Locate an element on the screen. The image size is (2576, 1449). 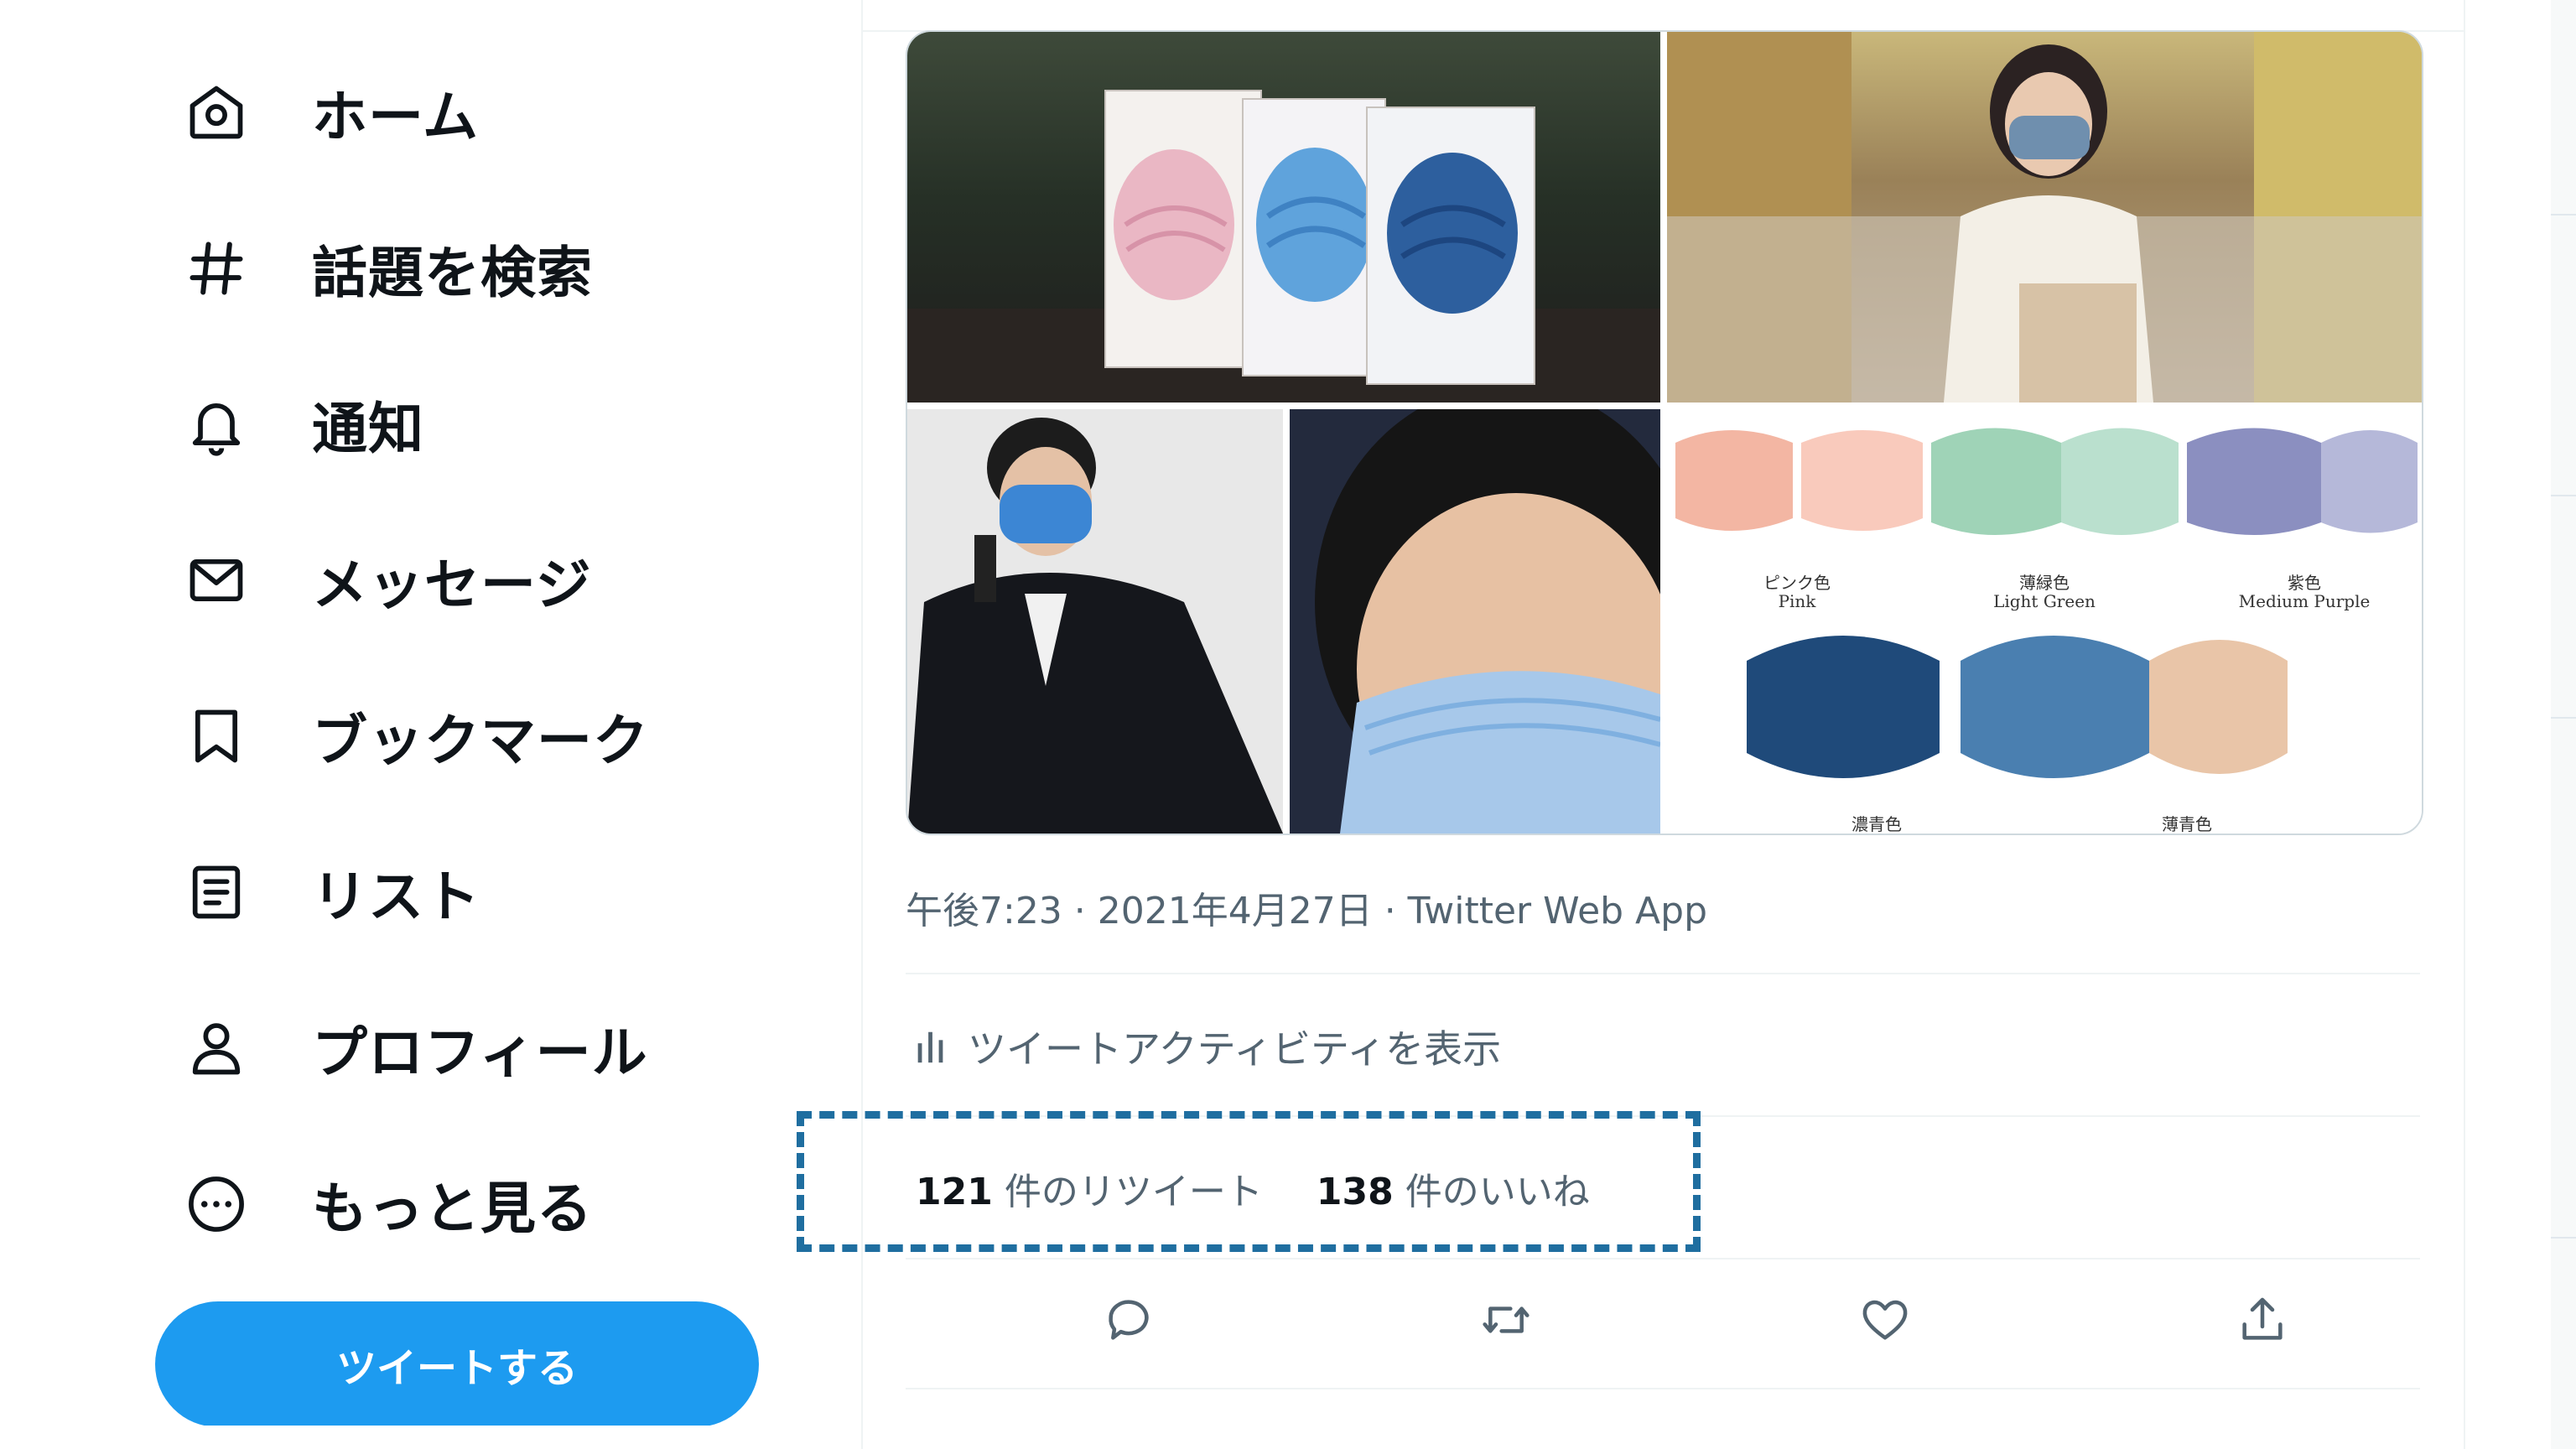
nav-label-profile: プロフィール is located at coordinates (480, 1053).